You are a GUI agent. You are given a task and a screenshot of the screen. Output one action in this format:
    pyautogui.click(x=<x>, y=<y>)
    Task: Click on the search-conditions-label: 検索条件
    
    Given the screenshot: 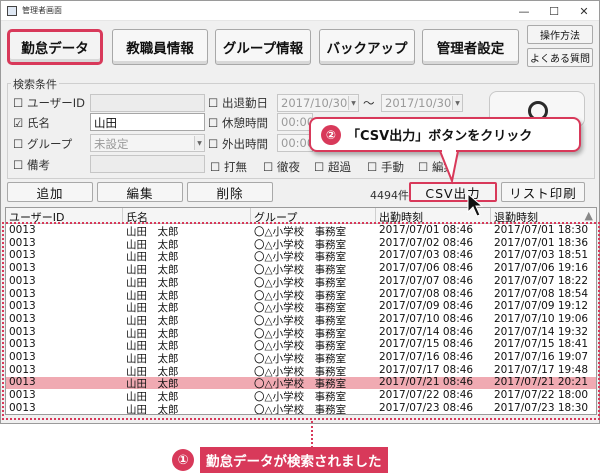 What is the action you would take?
    pyautogui.click(x=35, y=84)
    